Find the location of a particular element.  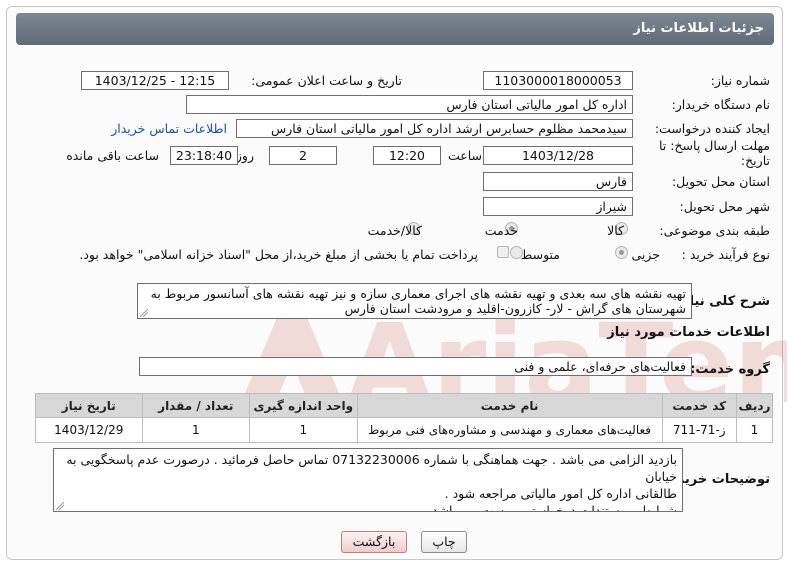

category-option-goods: کالا is located at coordinates (615, 230).